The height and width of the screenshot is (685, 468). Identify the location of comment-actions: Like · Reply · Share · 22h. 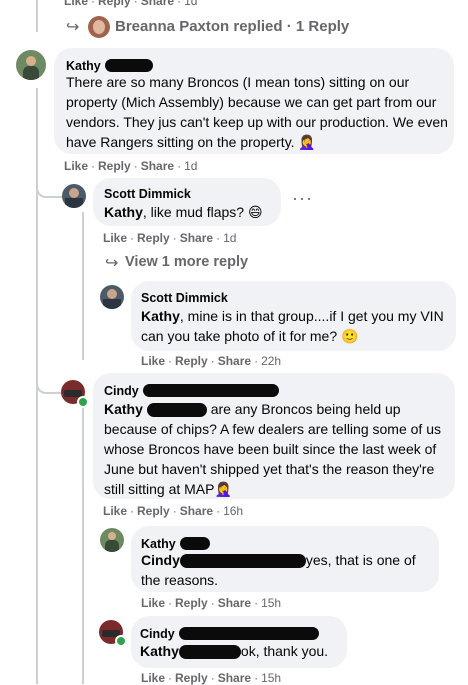
(211, 361).